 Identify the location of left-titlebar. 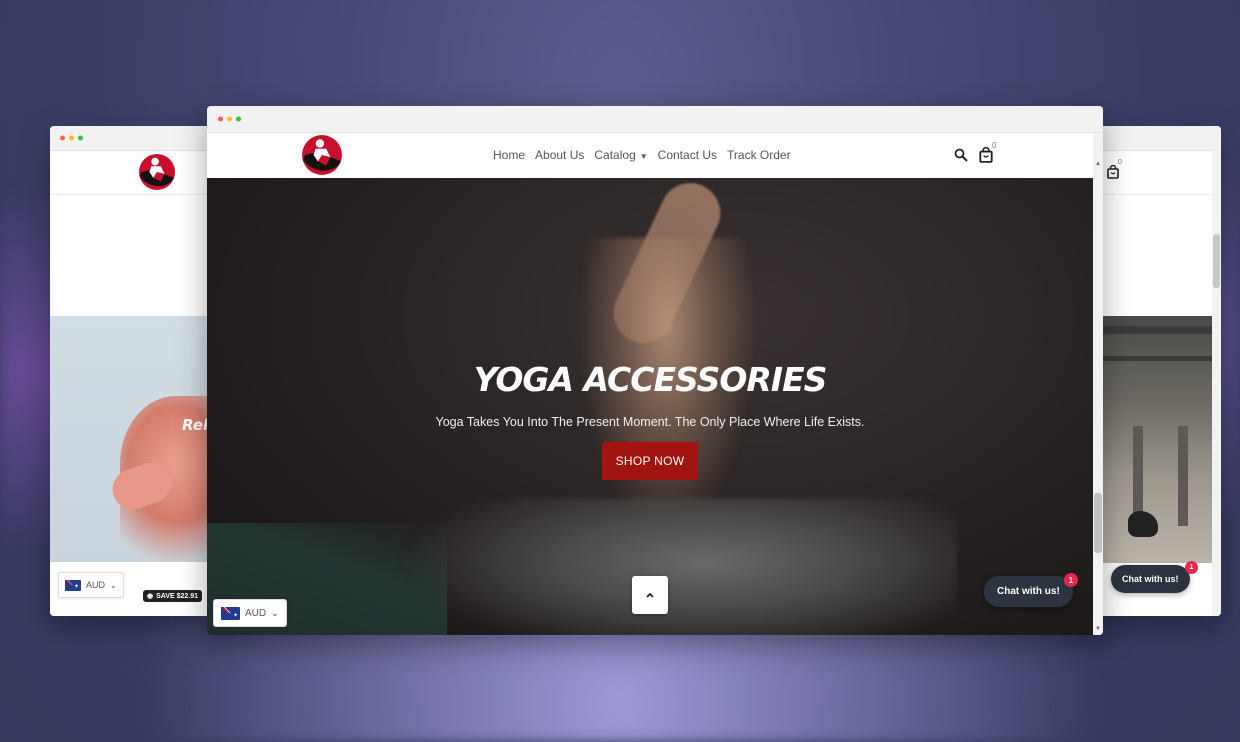
(137, 138).